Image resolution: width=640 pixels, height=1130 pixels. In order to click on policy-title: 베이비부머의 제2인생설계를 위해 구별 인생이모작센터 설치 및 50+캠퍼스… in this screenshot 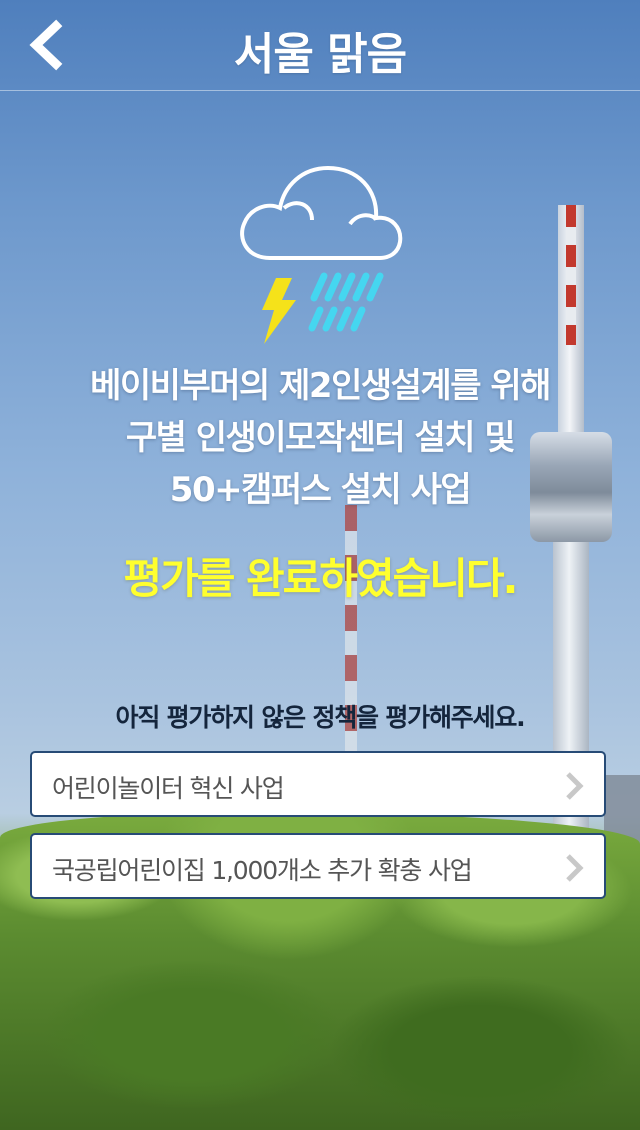, I will do `click(320, 438)`.